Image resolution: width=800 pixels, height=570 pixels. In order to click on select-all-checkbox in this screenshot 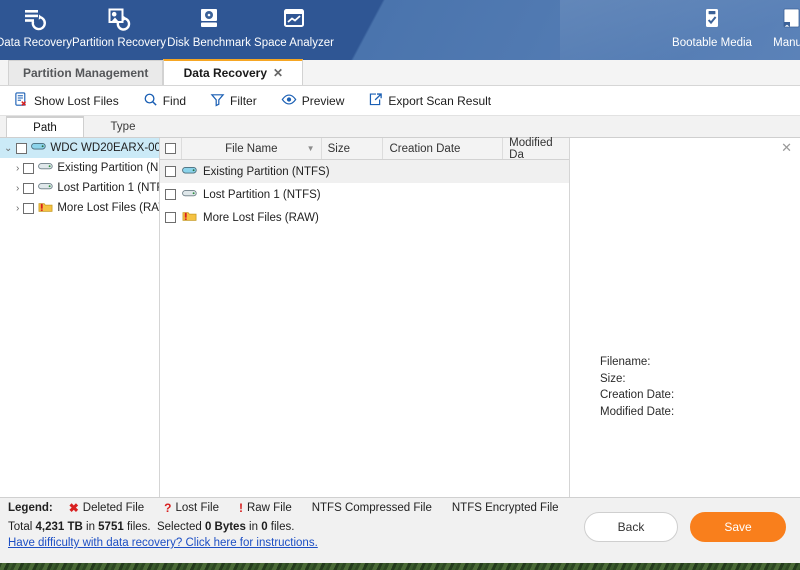, I will do `click(170, 148)`.